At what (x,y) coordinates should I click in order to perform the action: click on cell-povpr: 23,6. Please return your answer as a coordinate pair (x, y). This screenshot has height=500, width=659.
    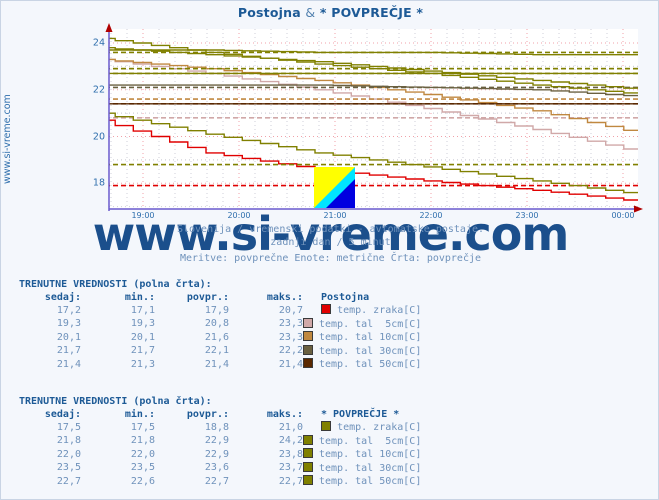
    Looking at the image, I should click on (216, 467).